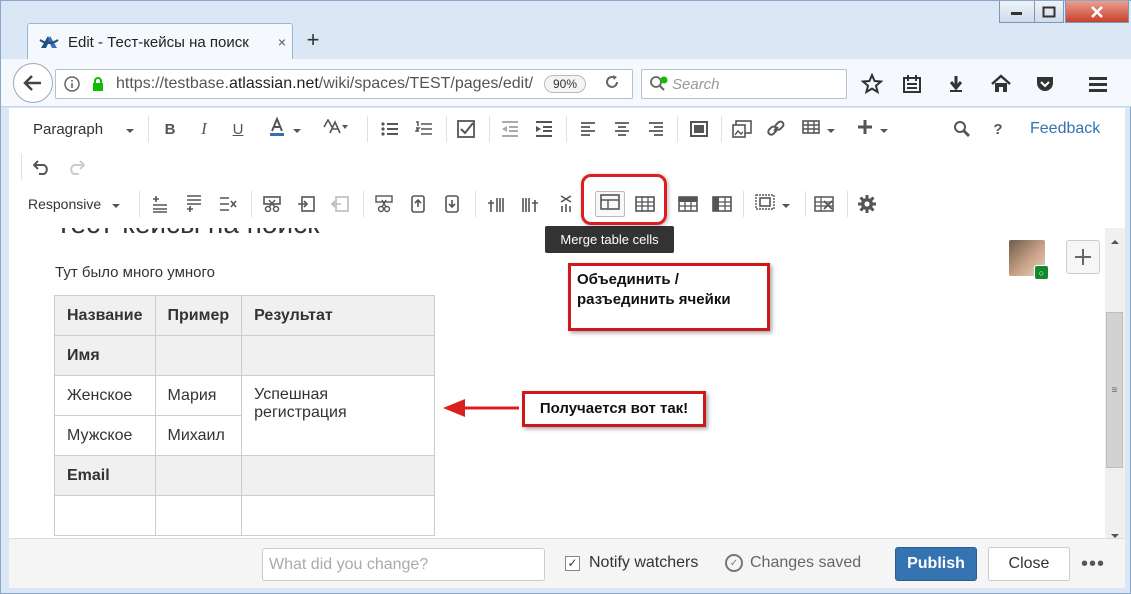 The width and height of the screenshot is (1131, 594). I want to click on merged-table-cell: Успешная регистрация, so click(338, 415).